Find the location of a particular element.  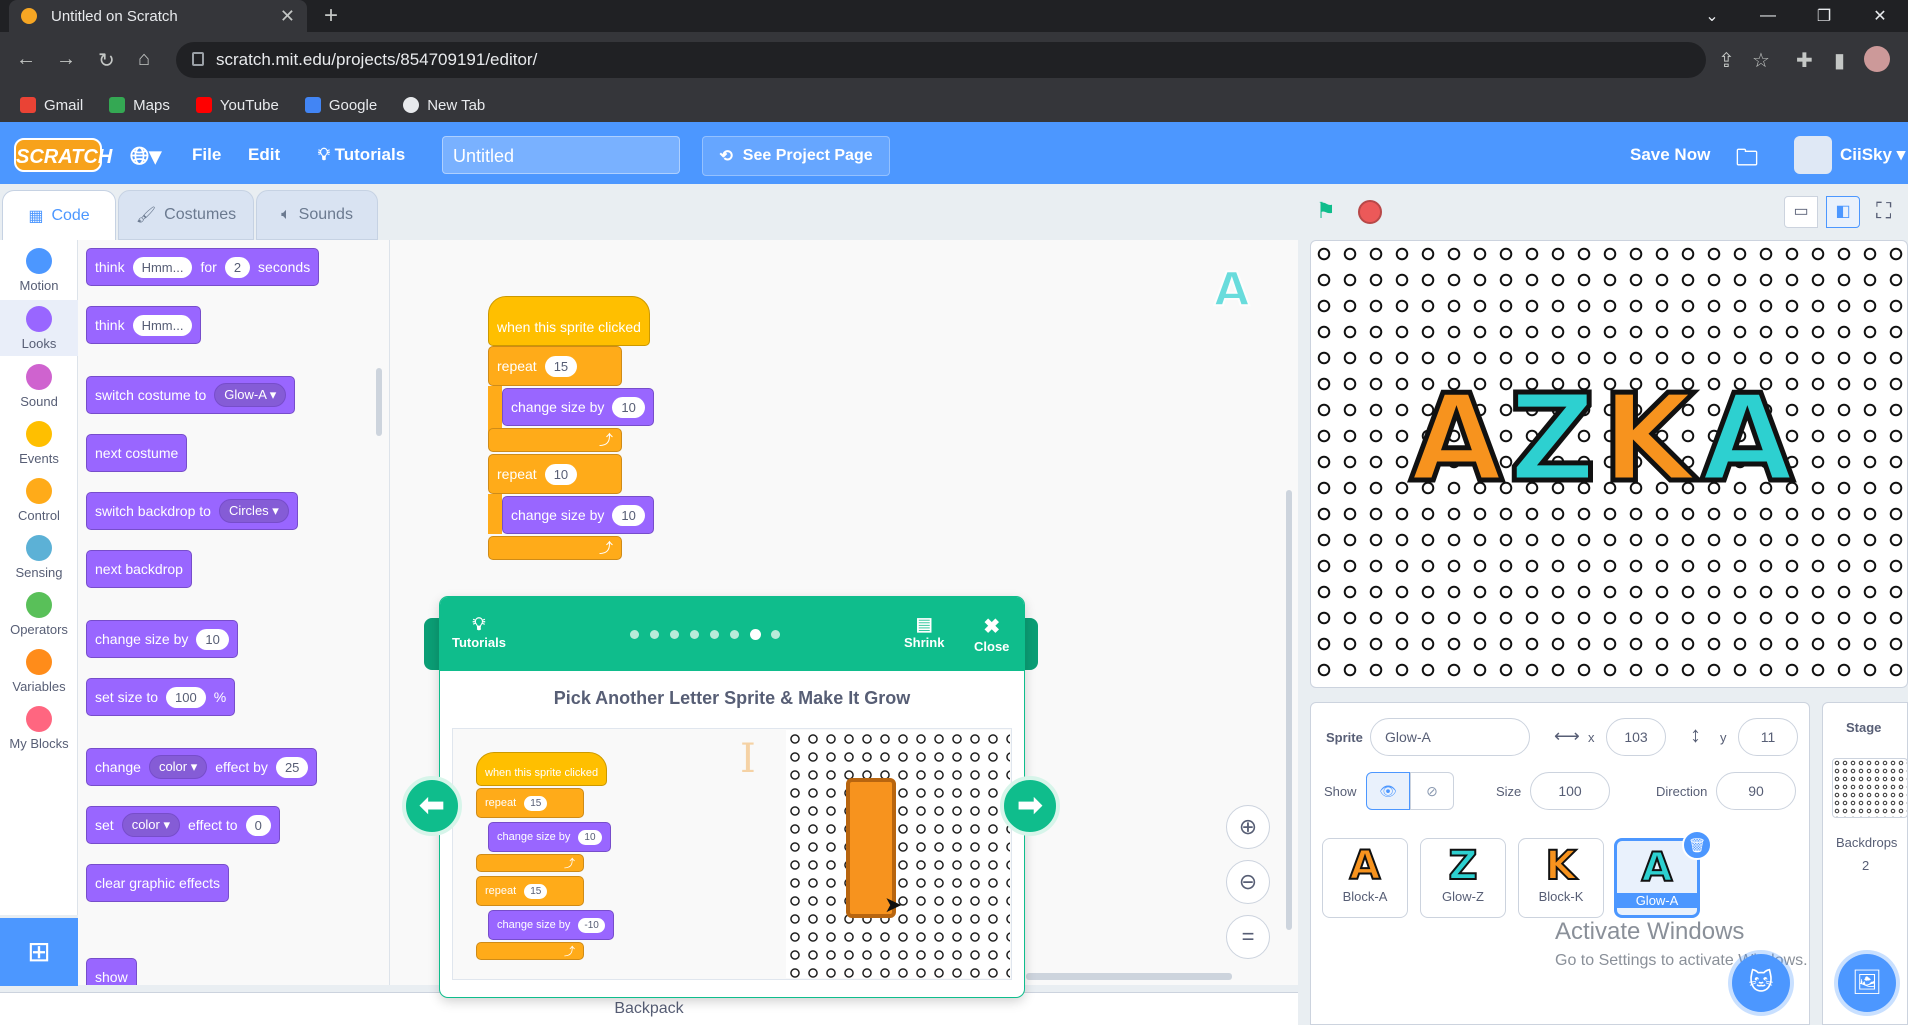

restore-button: ❐ is located at coordinates (1824, 16).